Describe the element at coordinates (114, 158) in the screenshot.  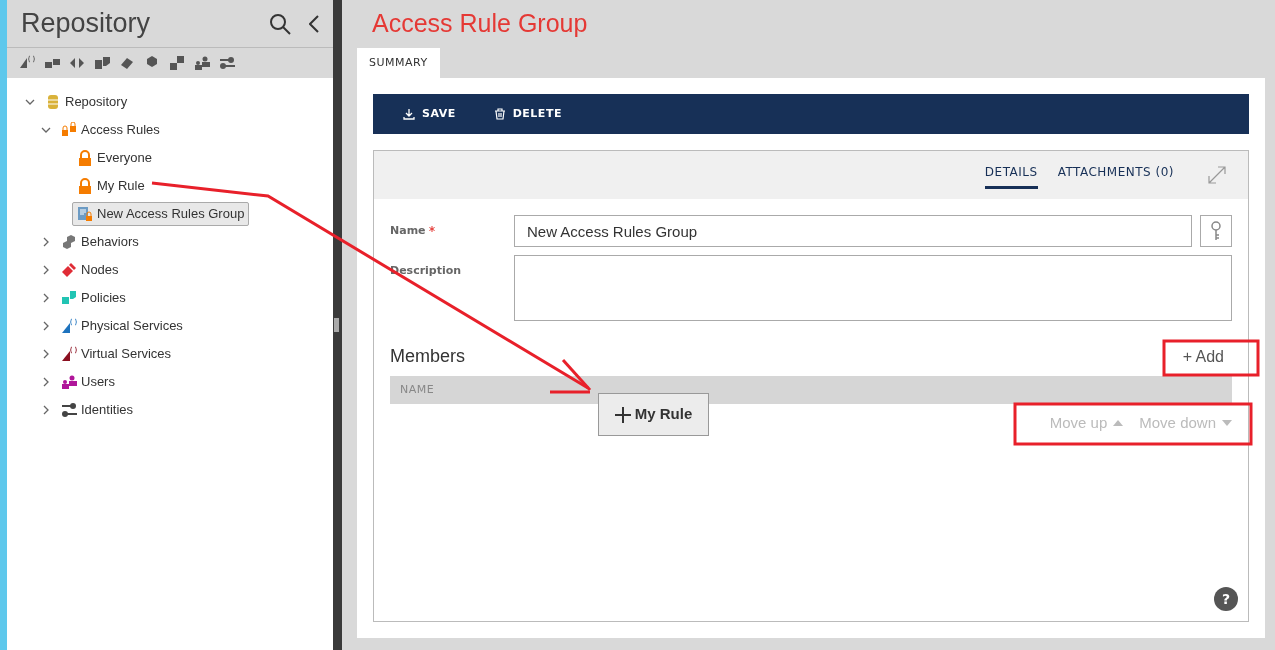
I see `tree-item: Everyone` at that location.